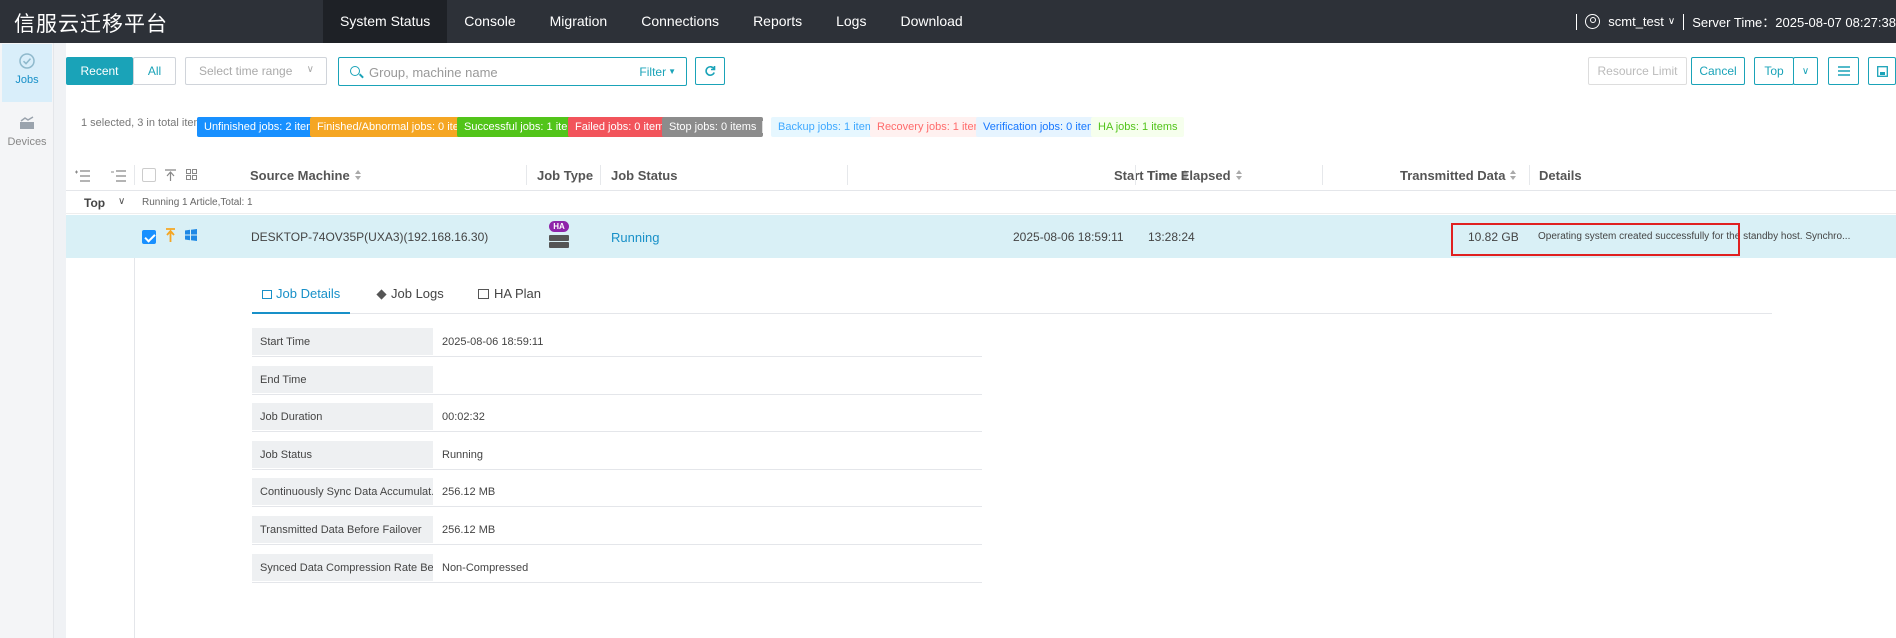  I want to click on export-button, so click(1882, 71).